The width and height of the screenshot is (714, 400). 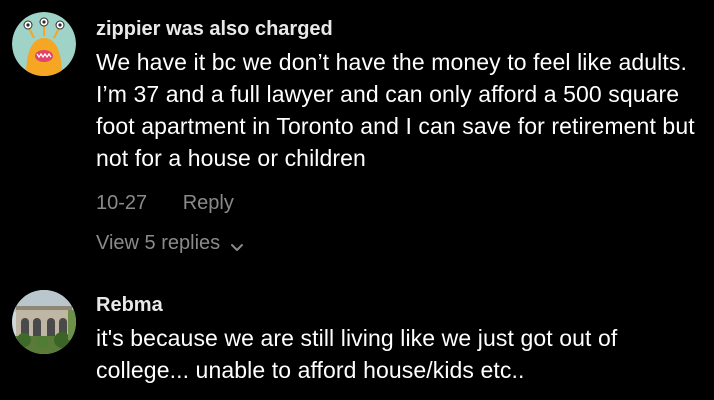 What do you see at coordinates (208, 203) in the screenshot?
I see `reply-button: Reply` at bounding box center [208, 203].